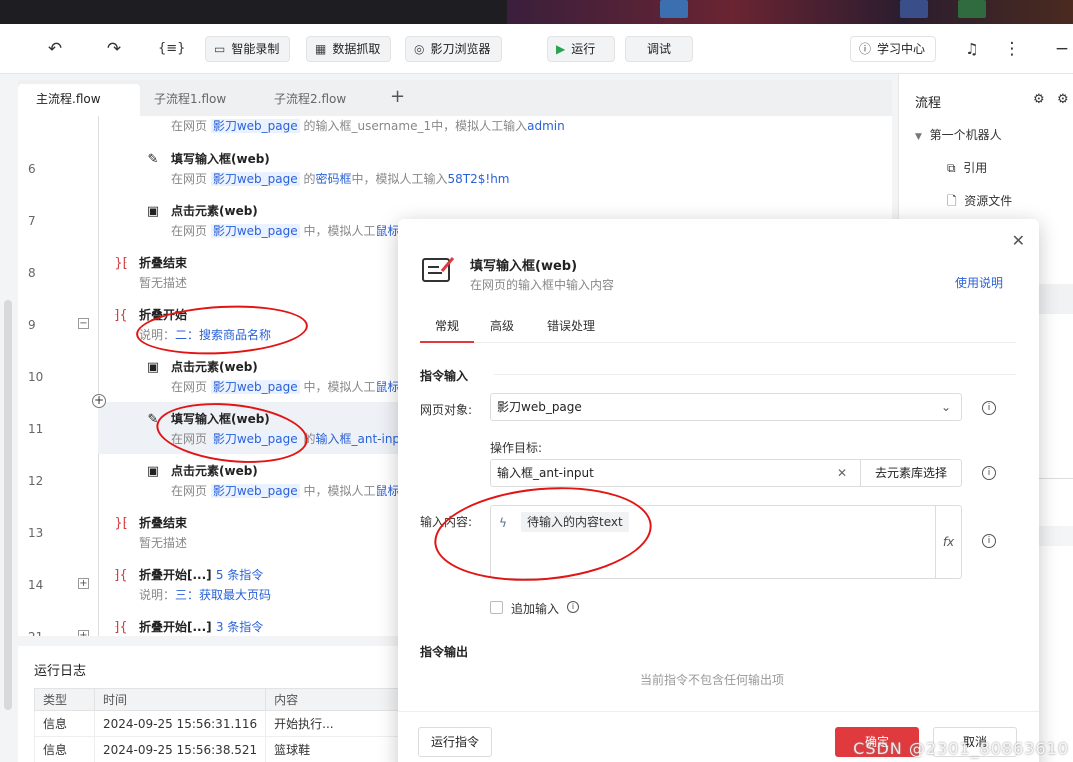 The image size is (1073, 762). What do you see at coordinates (455, 742) in the screenshot?
I see `run-command-button: 运行指令` at bounding box center [455, 742].